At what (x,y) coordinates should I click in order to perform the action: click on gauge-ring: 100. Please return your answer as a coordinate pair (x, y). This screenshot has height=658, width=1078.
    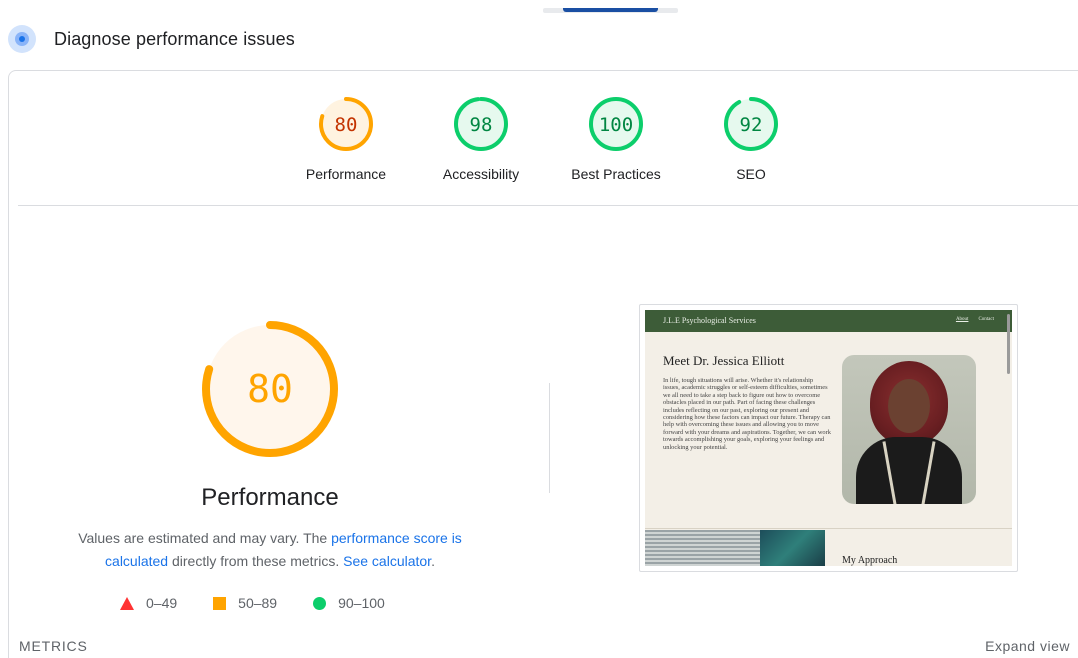
    Looking at the image, I should click on (616, 124).